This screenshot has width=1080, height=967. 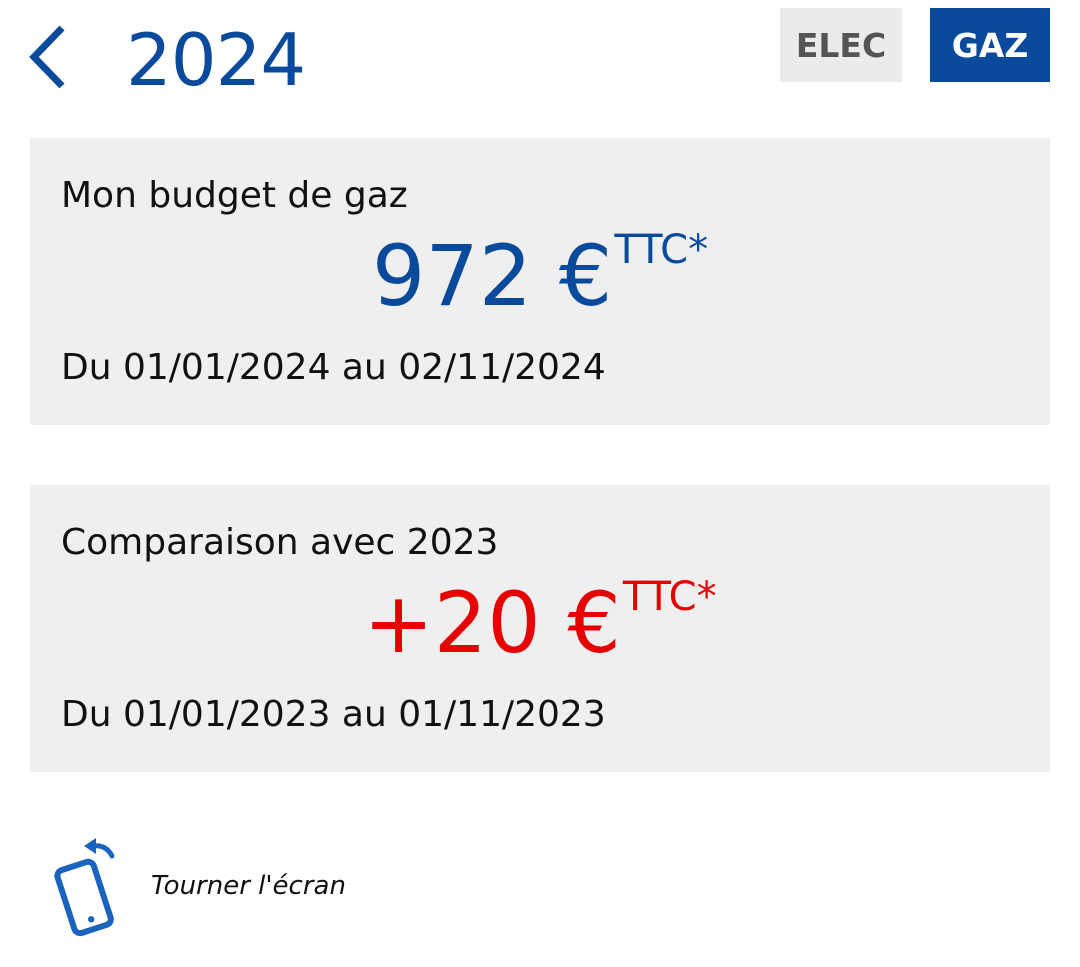 I want to click on comparison-amount-row: +20 €TTC*, so click(x=540, y=623).